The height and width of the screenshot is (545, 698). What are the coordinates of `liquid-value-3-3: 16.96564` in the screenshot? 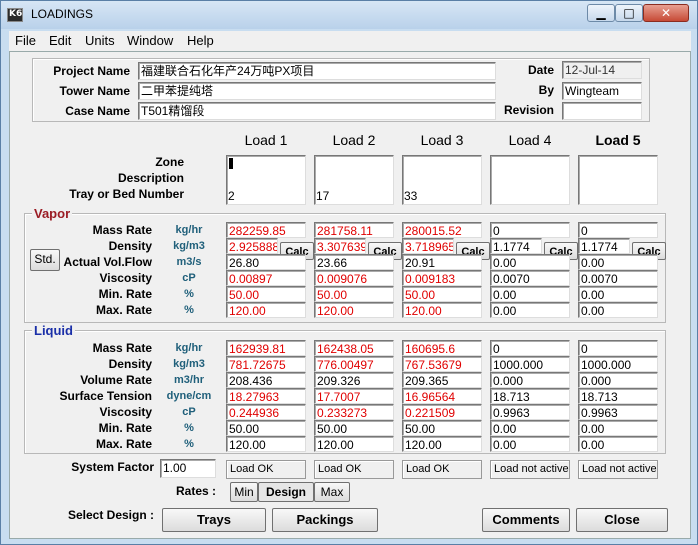 It's located at (442, 396).